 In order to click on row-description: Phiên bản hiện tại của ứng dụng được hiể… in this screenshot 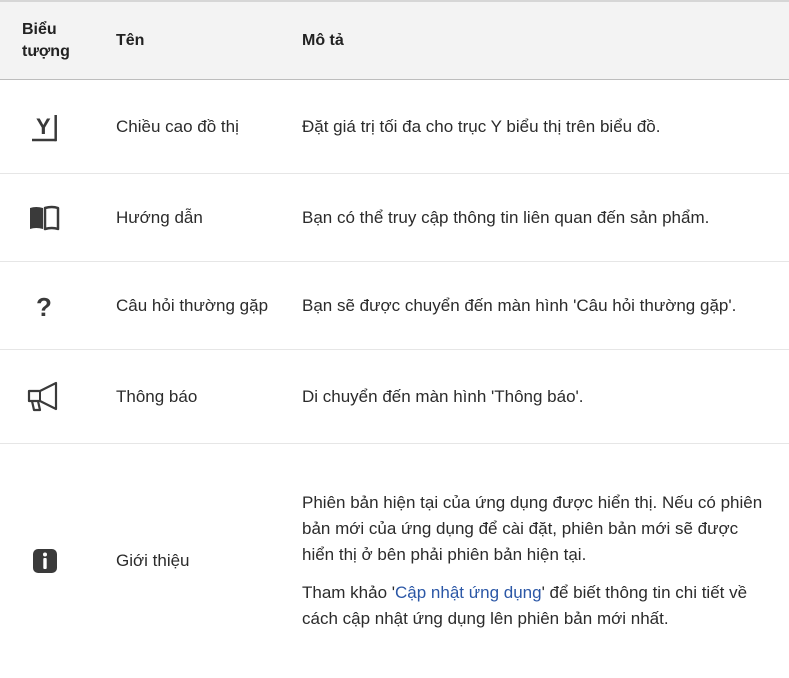, I will do `click(538, 561)`.